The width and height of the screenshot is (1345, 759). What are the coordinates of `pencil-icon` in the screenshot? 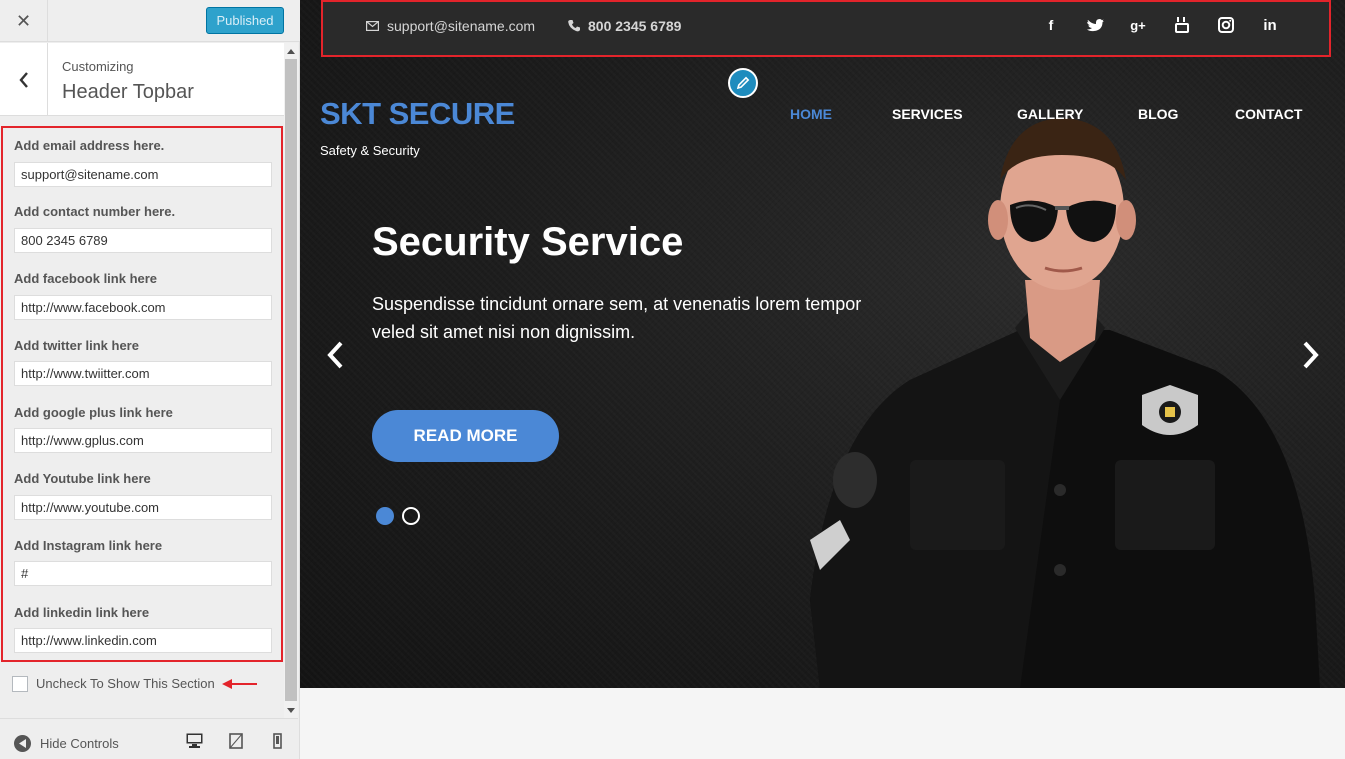 It's located at (743, 83).